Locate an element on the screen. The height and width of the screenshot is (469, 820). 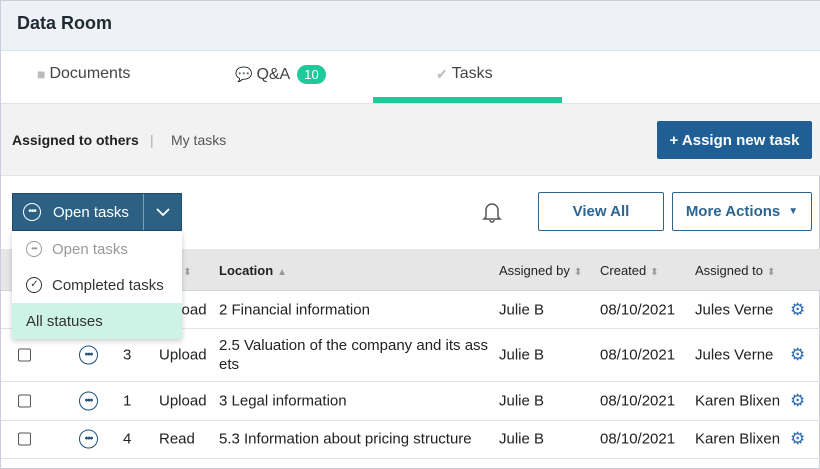
status-label: Open tasks is located at coordinates (91, 212).